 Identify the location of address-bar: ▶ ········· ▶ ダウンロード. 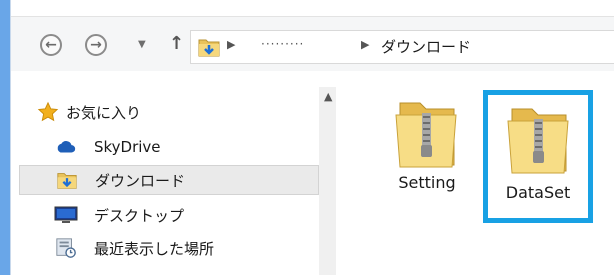
(402, 47).